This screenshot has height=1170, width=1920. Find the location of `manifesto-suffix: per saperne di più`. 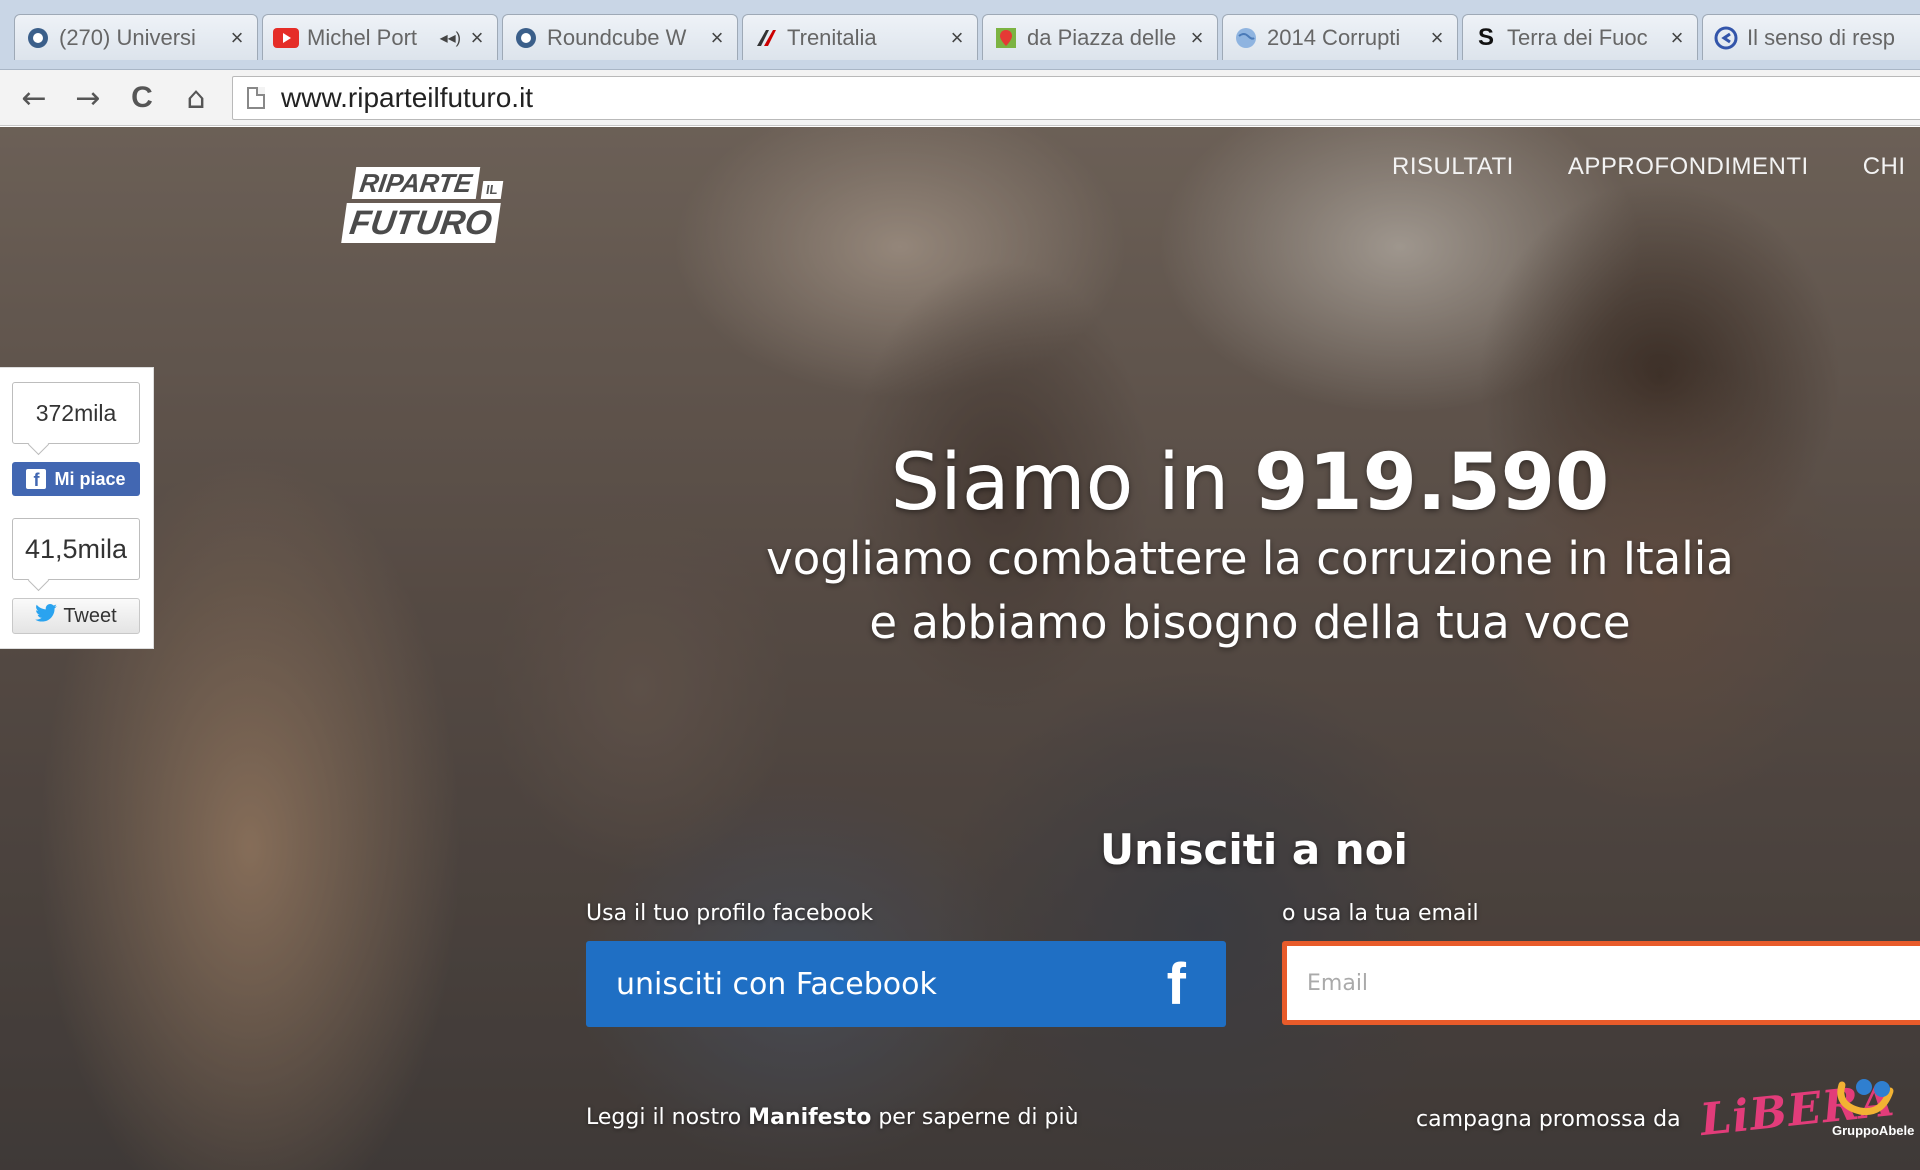

manifesto-suffix: per saperne di più is located at coordinates (975, 1117).